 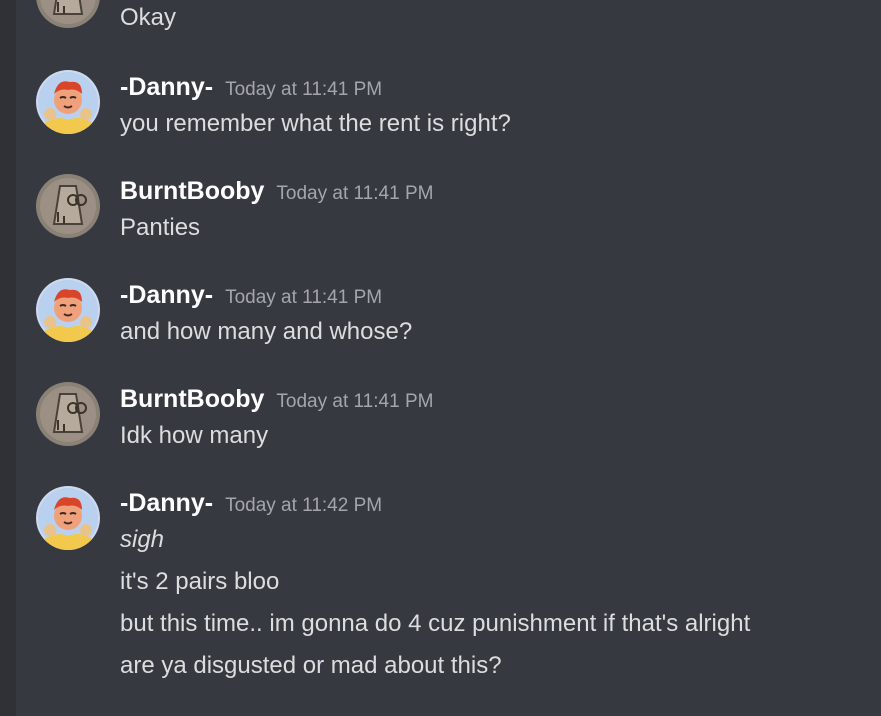 What do you see at coordinates (311, 665) in the screenshot?
I see `message-text: are ya disgusted or mad about this?` at bounding box center [311, 665].